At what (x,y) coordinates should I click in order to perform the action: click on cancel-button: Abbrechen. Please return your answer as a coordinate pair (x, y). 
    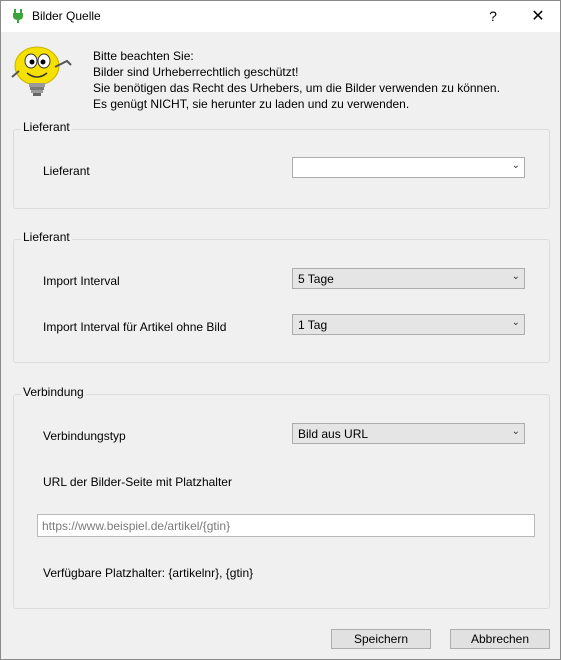
    Looking at the image, I should click on (500, 639).